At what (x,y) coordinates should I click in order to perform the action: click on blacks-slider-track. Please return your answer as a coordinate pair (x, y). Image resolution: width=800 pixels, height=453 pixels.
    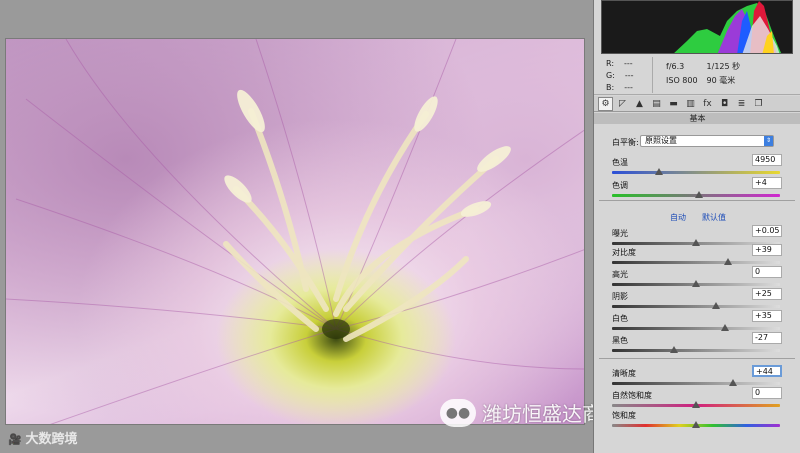
    Looking at the image, I should click on (696, 350).